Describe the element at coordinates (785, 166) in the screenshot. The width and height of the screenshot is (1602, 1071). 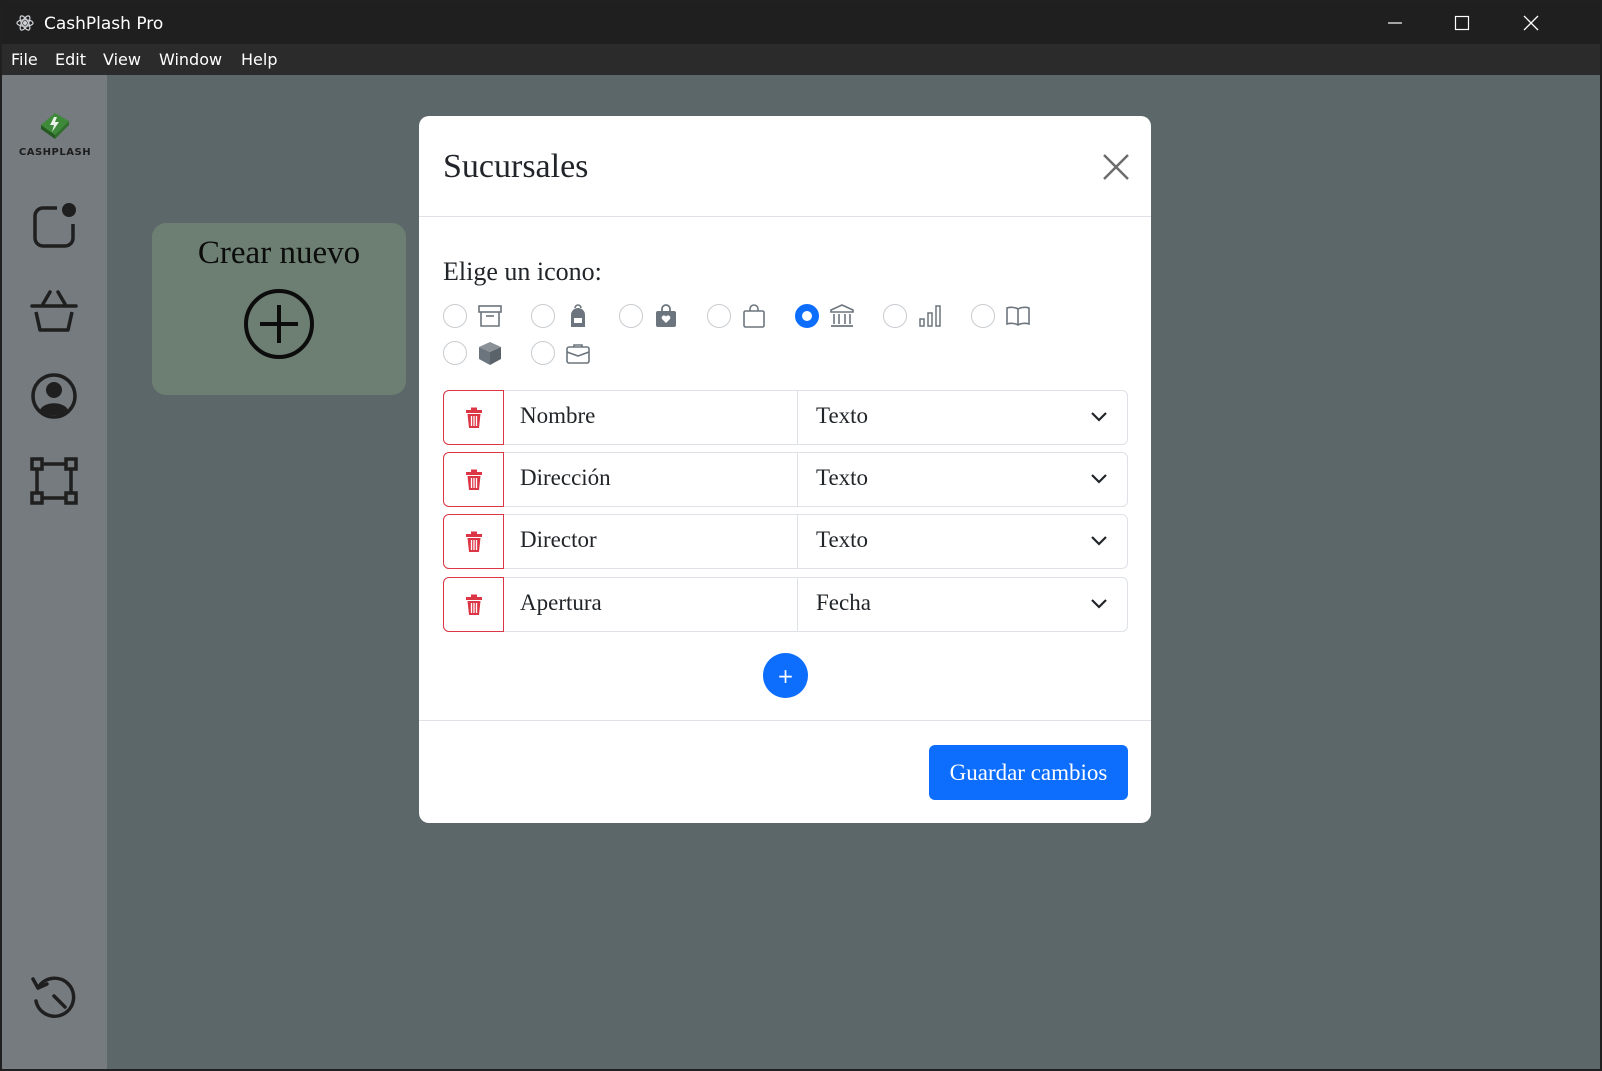
I see `modal-header: Sucursales` at that location.